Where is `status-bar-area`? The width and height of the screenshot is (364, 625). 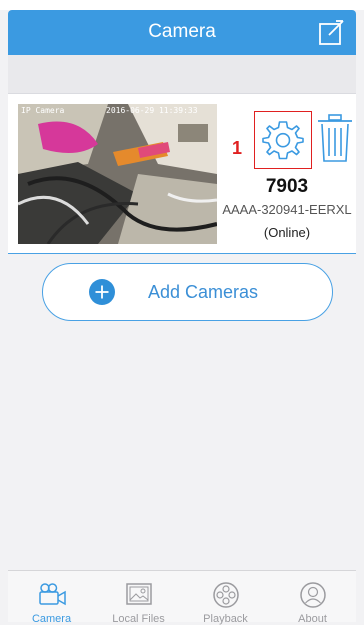 status-bar-area is located at coordinates (182, 5).